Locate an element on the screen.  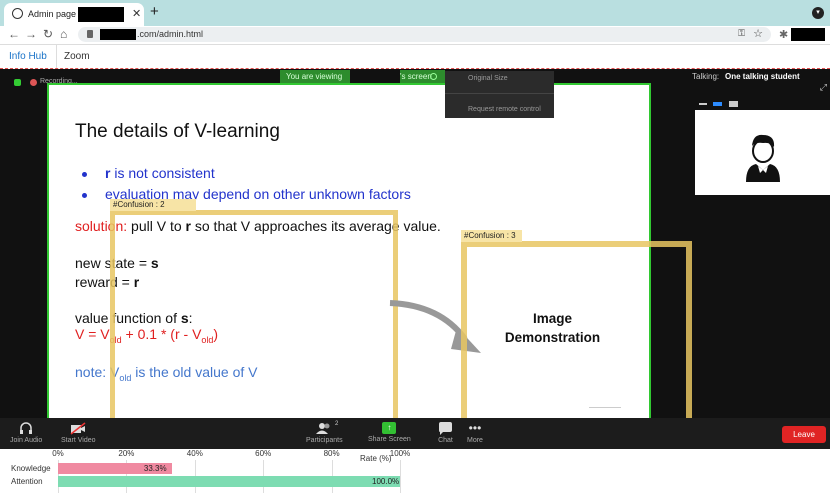
key-icon: ⚿ is located at coordinates (741, 33).